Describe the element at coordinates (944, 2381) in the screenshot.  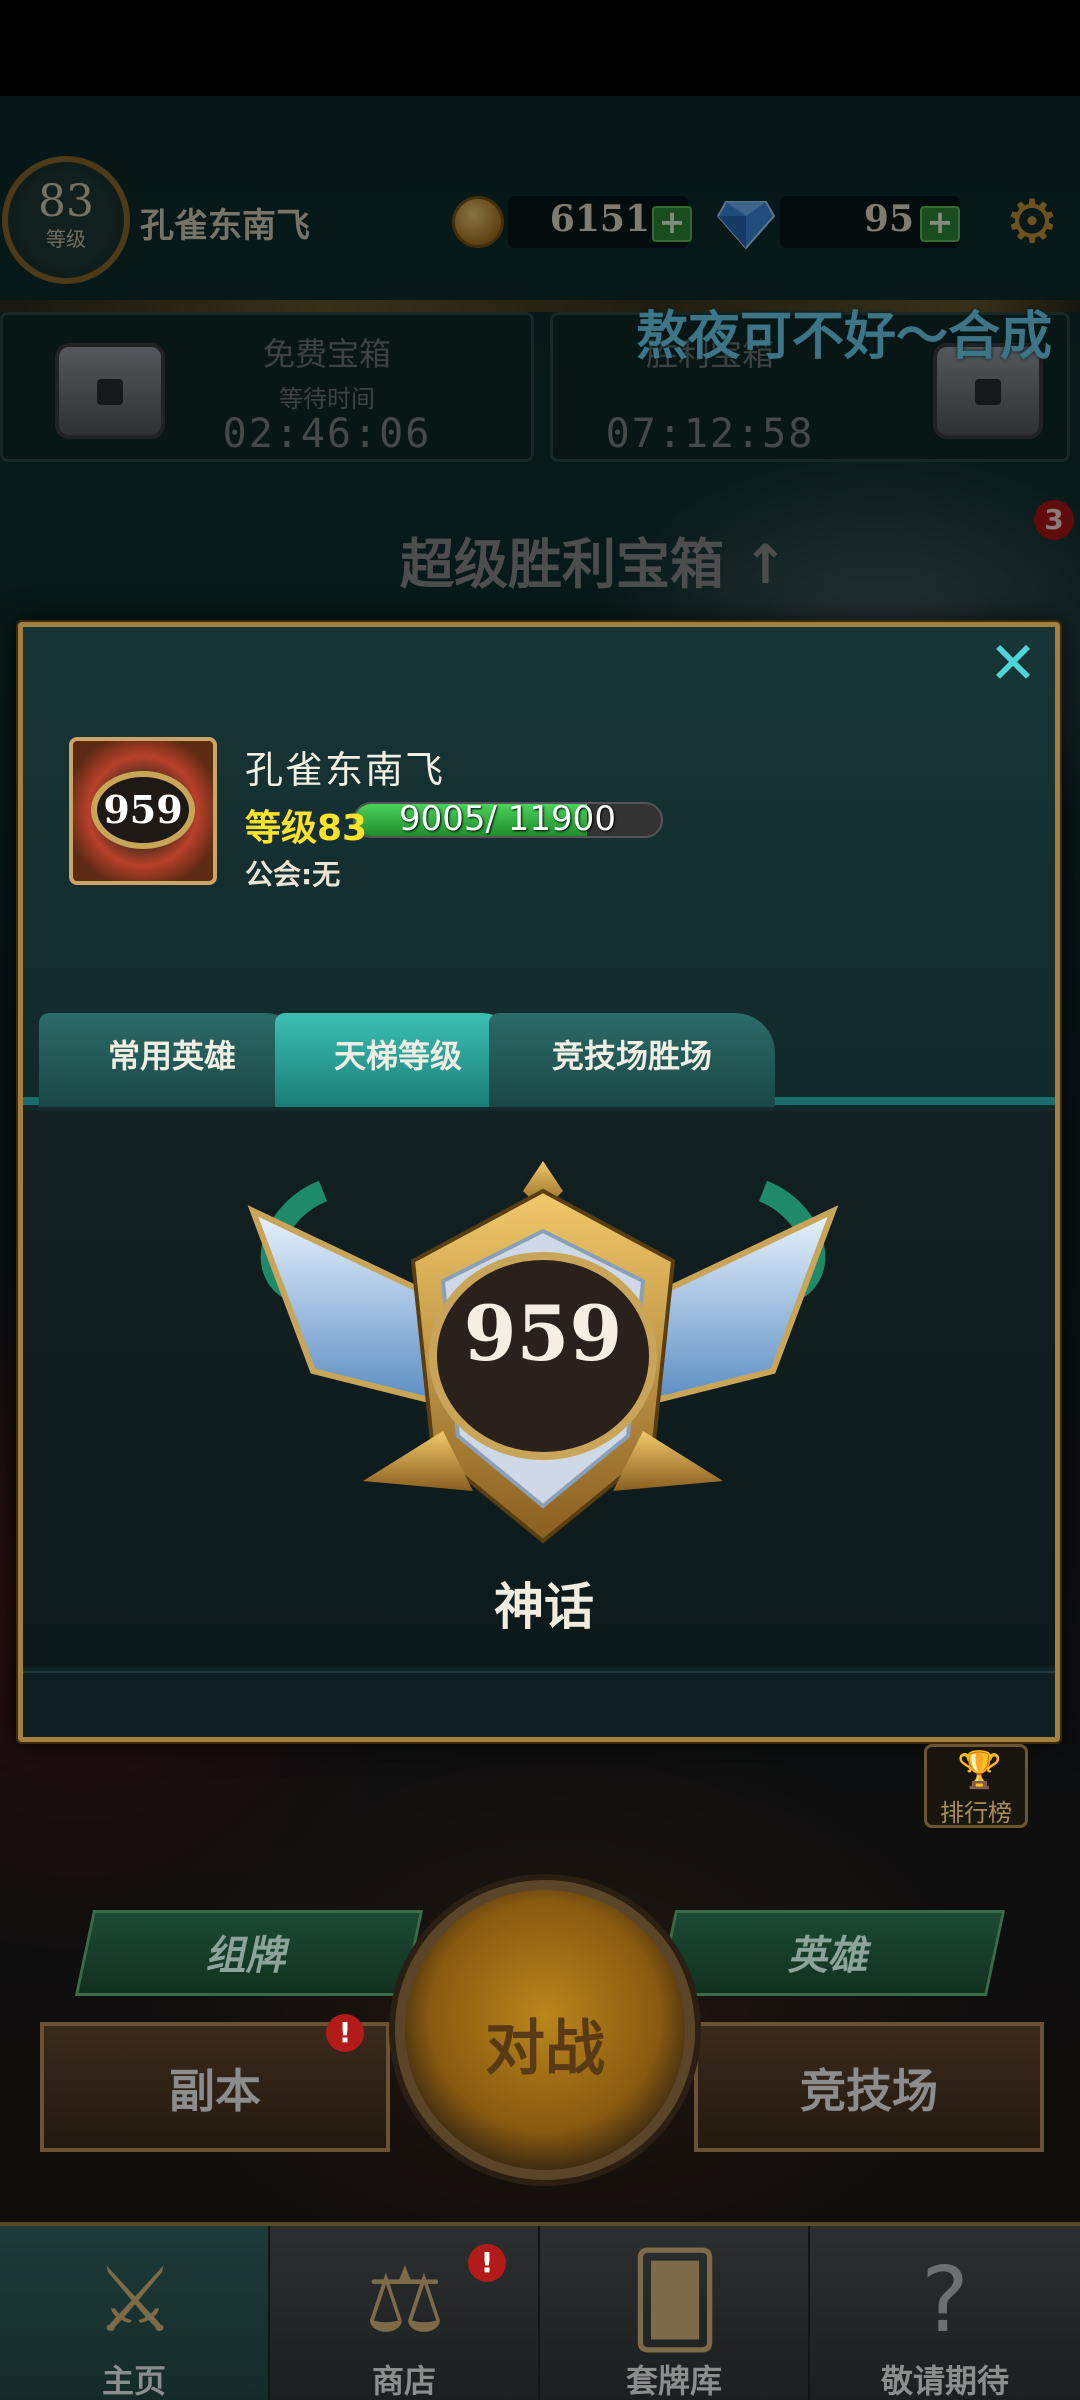
I see `nav-label-coming-soon: 敬请期待` at that location.